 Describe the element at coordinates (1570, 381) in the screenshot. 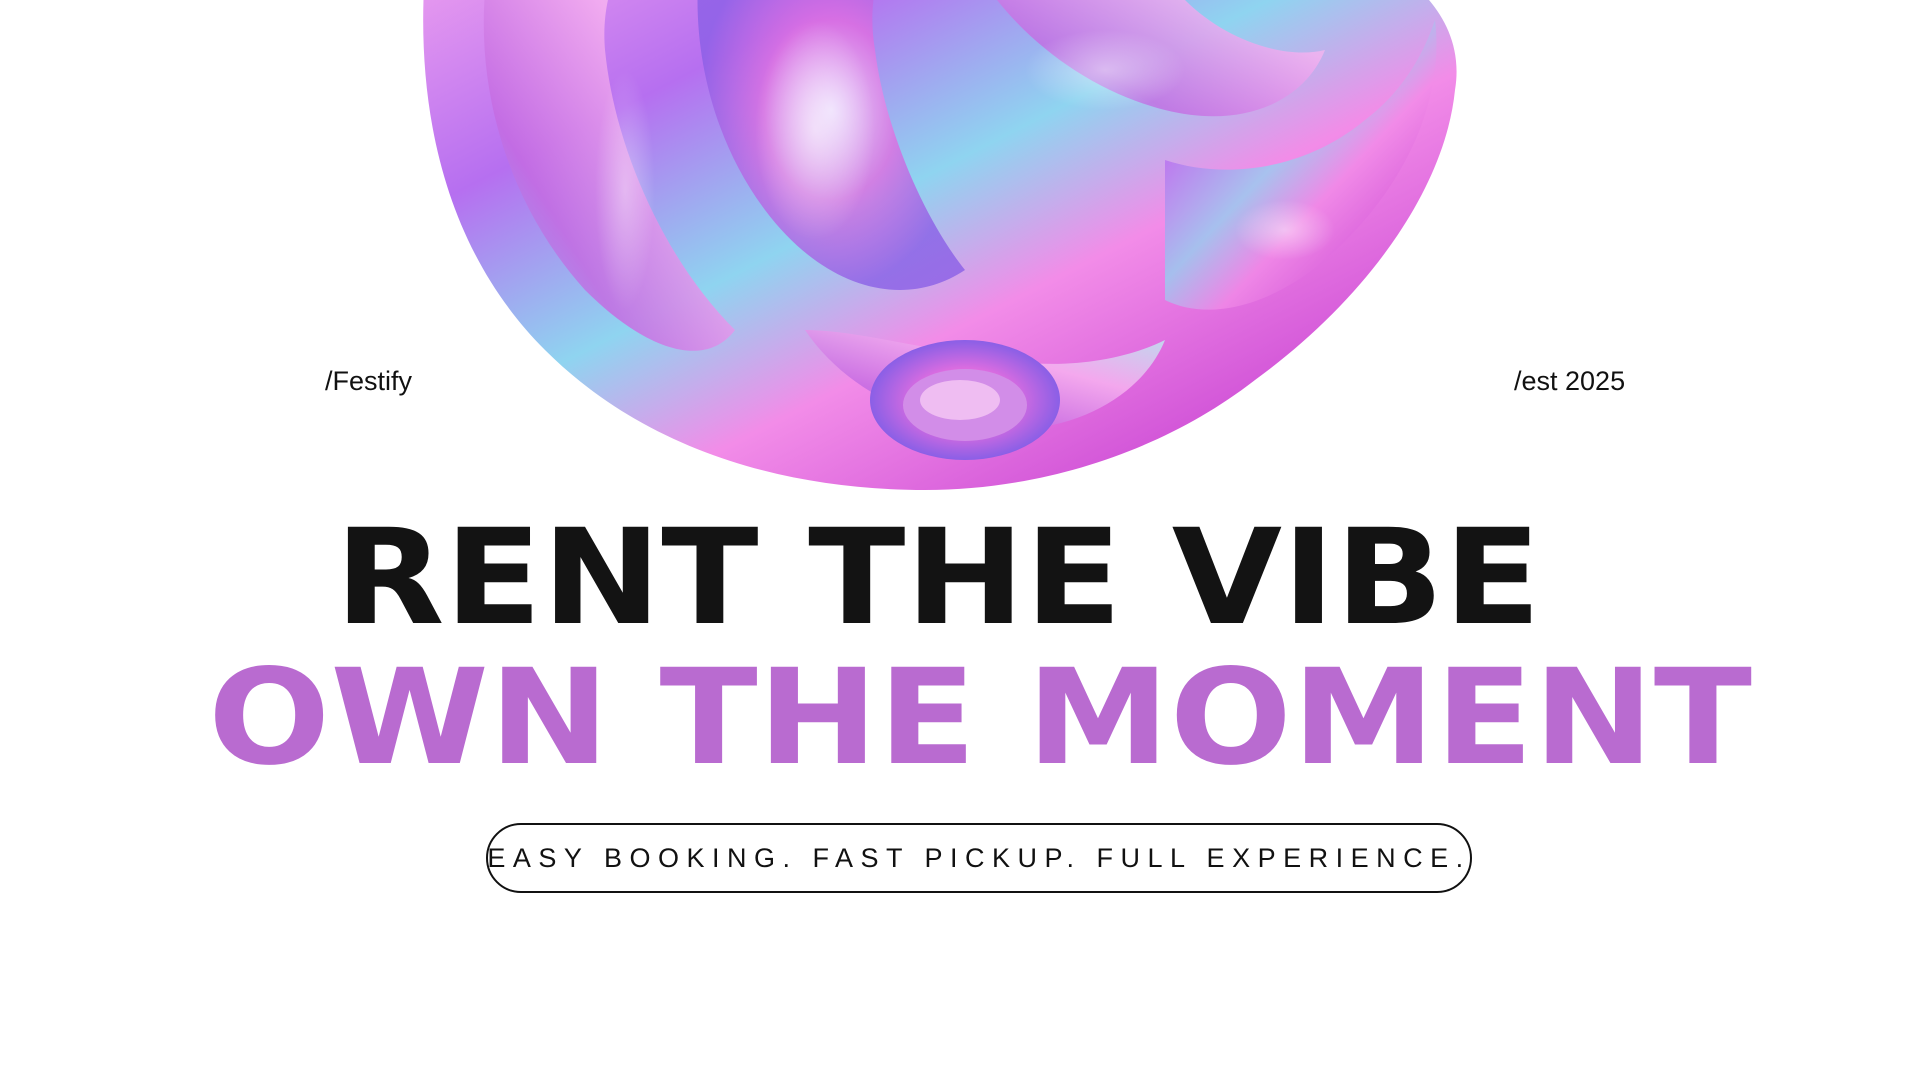

I see `established-label: /est 2025` at that location.